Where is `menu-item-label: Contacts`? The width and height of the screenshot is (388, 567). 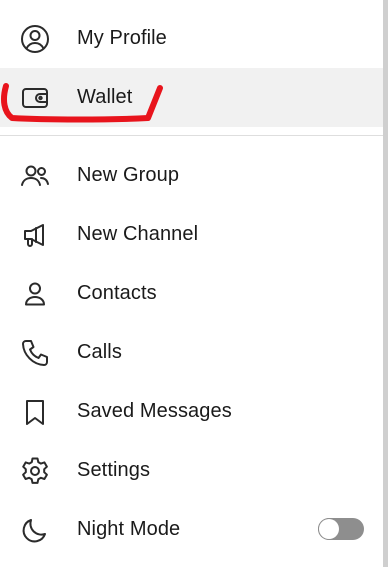
menu-item-label: Contacts is located at coordinates (117, 293).